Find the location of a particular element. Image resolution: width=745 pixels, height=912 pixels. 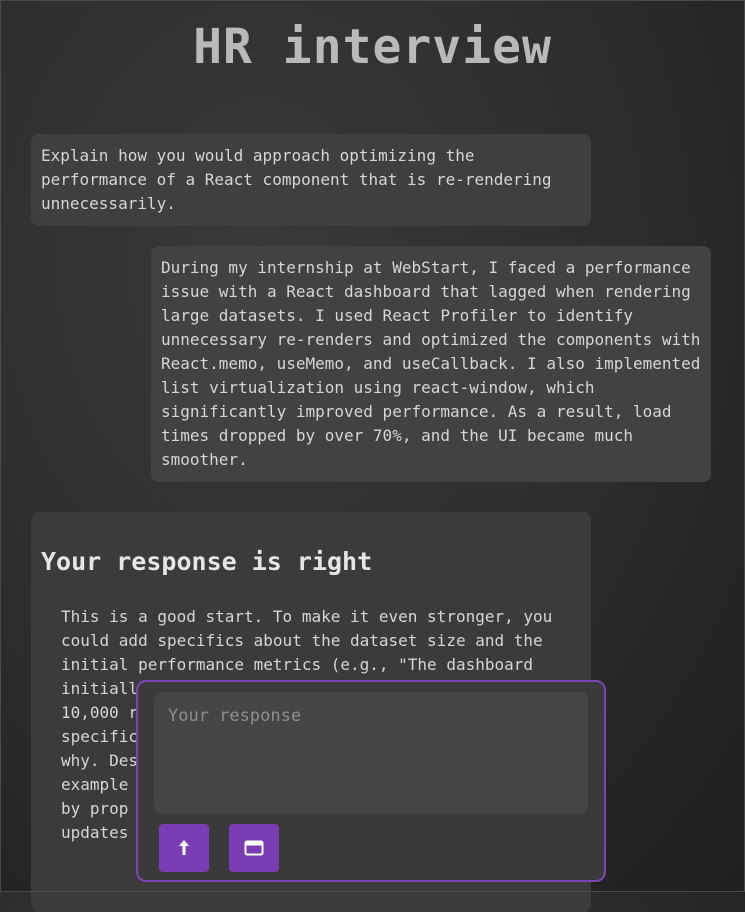

response-composer is located at coordinates (371, 781).